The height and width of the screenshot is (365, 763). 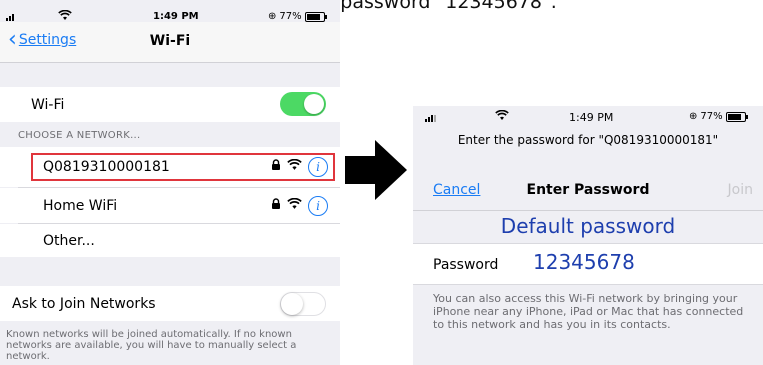 I want to click on highlight-frame, so click(x=183, y=167).